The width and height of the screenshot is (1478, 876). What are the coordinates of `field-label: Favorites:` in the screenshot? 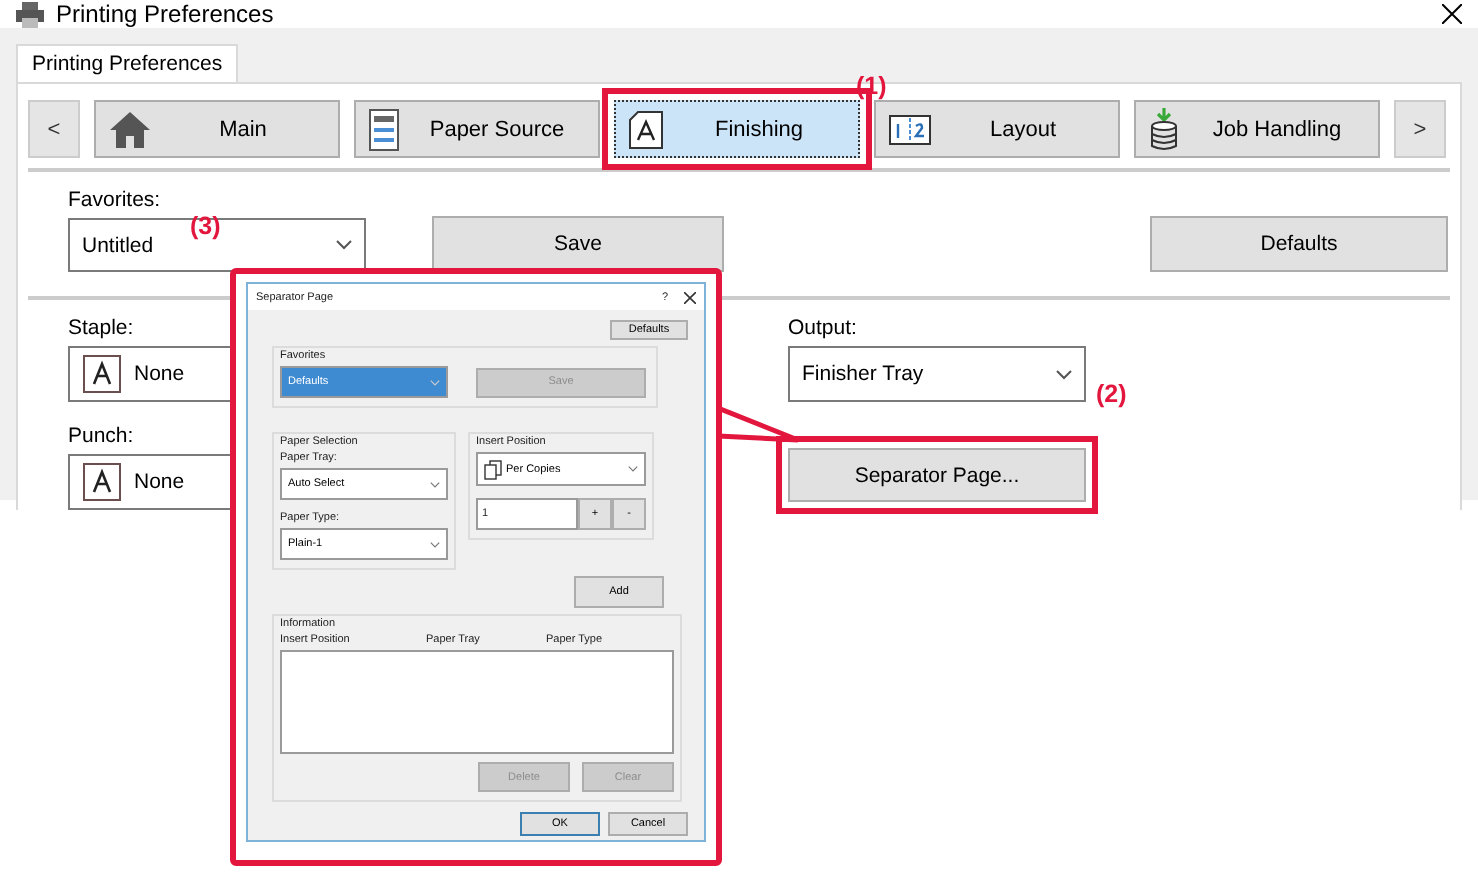 It's located at (114, 200).